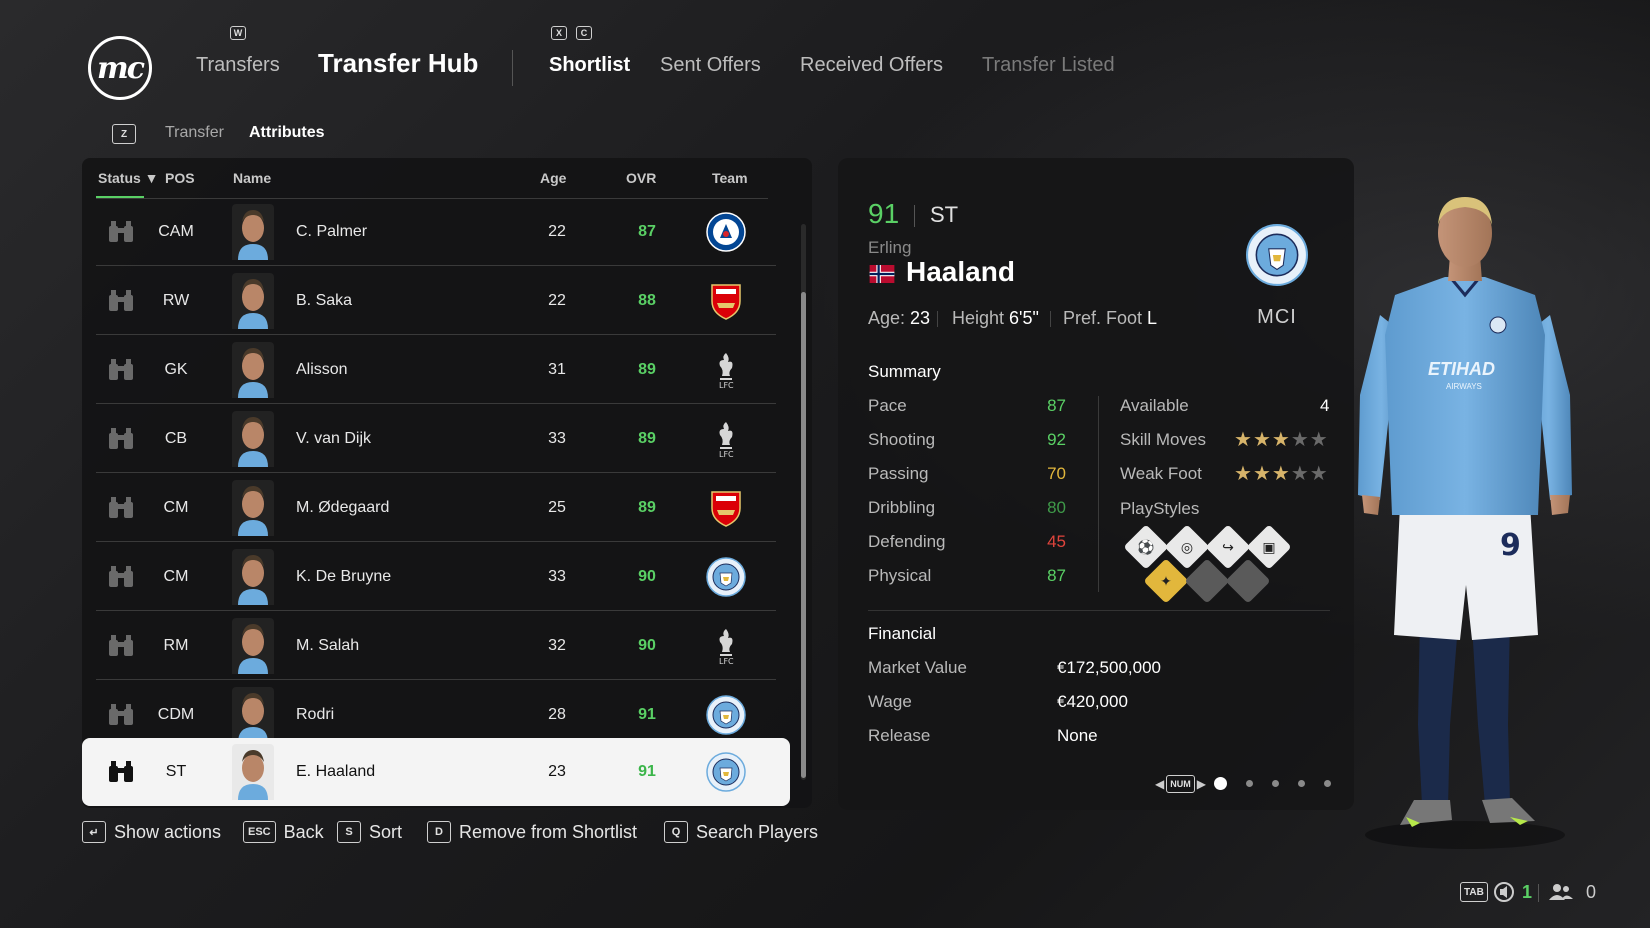  I want to click on player-age: 23, so click(557, 771).